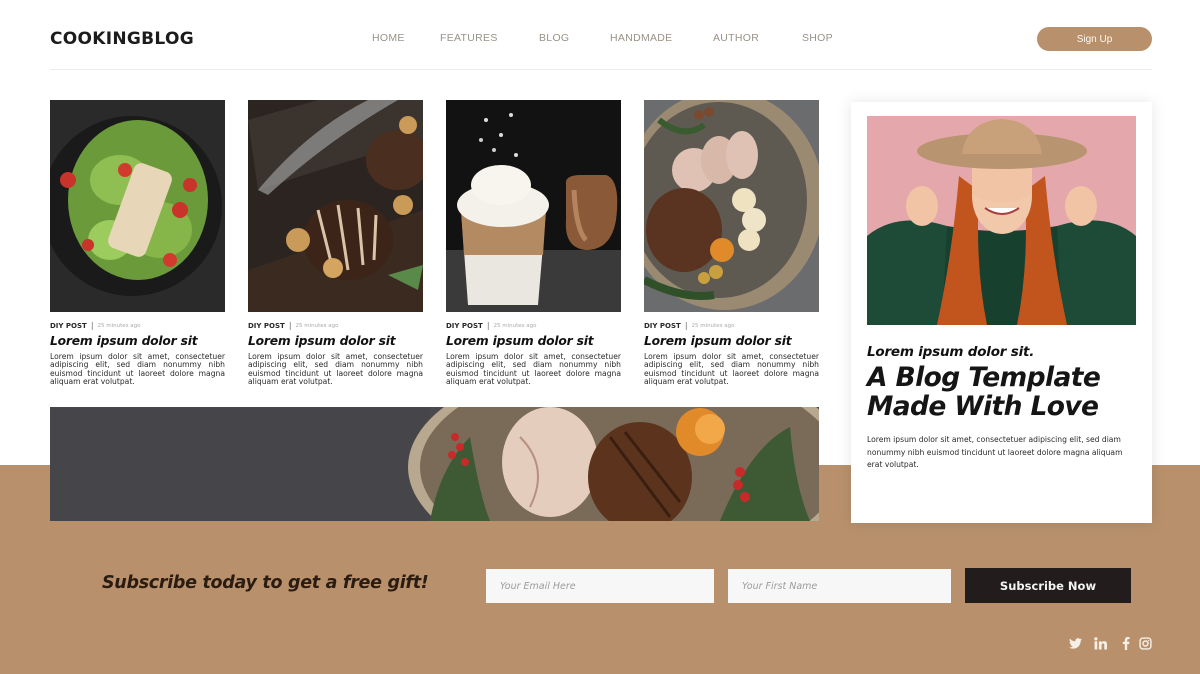  What do you see at coordinates (533, 206) in the screenshot?
I see `latte-photo` at bounding box center [533, 206].